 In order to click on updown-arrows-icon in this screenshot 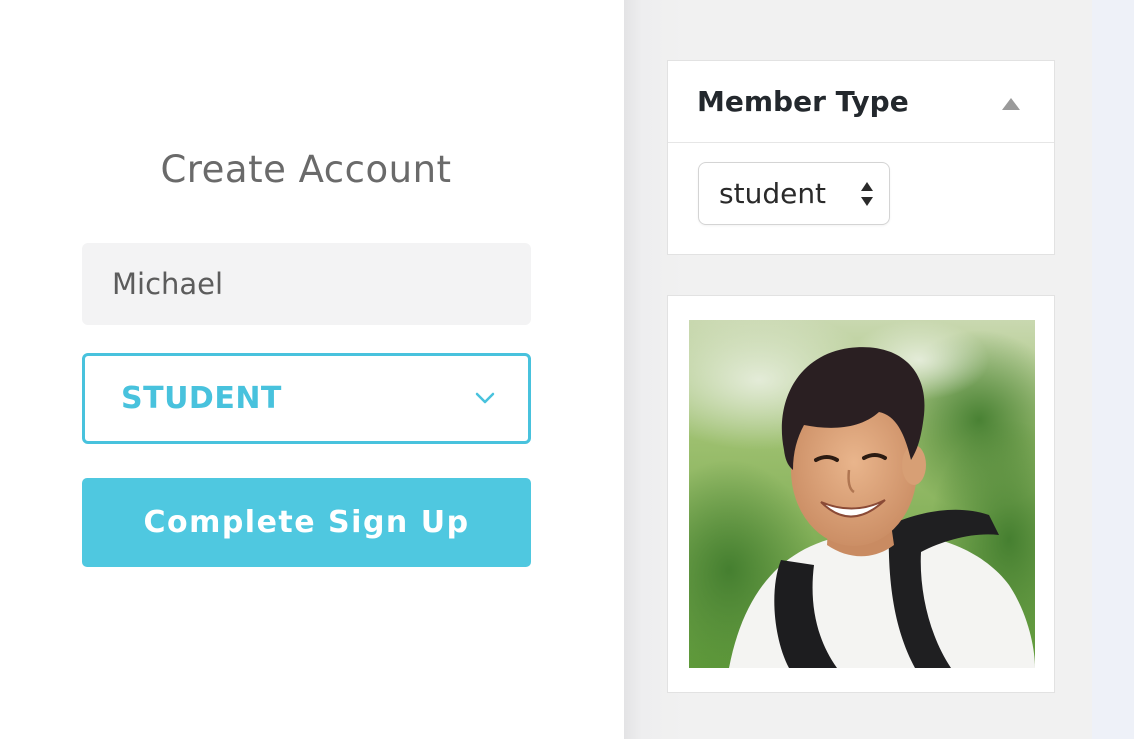, I will do `click(867, 194)`.